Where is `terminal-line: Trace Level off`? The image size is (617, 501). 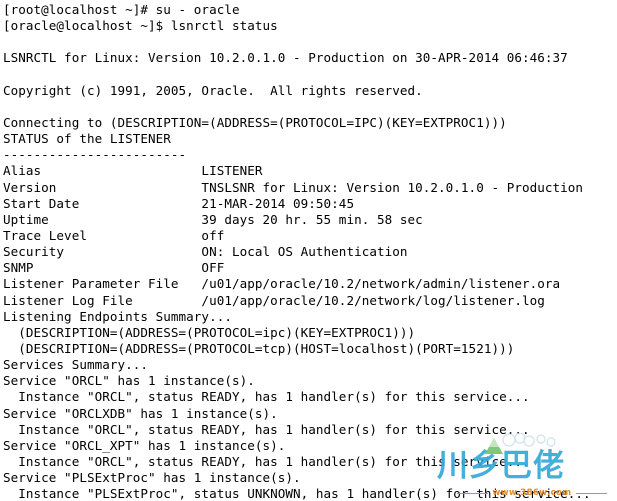
terminal-line: Trace Level off is located at coordinates (114, 235).